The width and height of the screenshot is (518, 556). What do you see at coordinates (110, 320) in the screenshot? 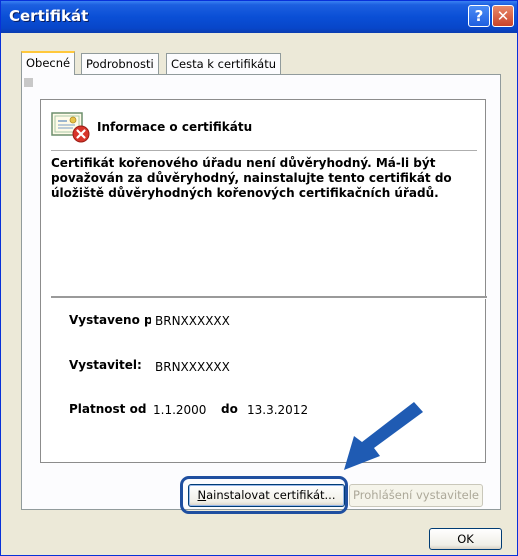
I see `issued-to-label: Vystaveno pro` at bounding box center [110, 320].